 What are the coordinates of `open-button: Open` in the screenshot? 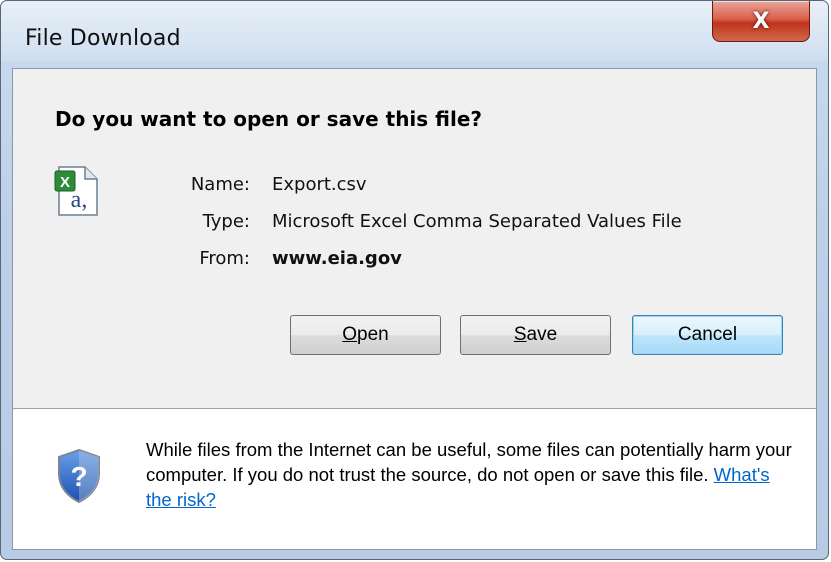 It's located at (365, 335).